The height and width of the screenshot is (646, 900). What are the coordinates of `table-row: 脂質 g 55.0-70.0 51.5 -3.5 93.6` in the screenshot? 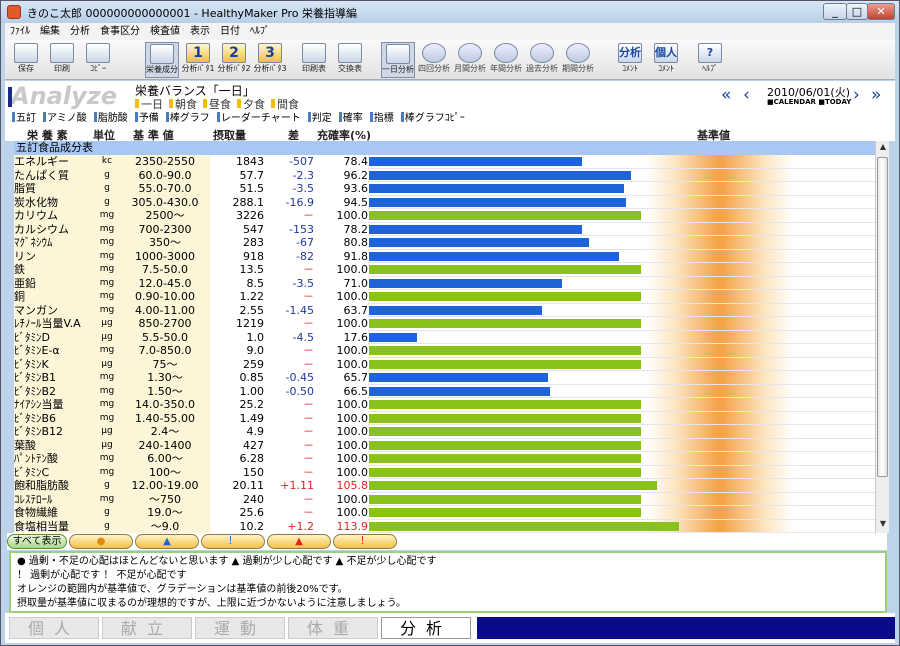 It's located at (444, 189).